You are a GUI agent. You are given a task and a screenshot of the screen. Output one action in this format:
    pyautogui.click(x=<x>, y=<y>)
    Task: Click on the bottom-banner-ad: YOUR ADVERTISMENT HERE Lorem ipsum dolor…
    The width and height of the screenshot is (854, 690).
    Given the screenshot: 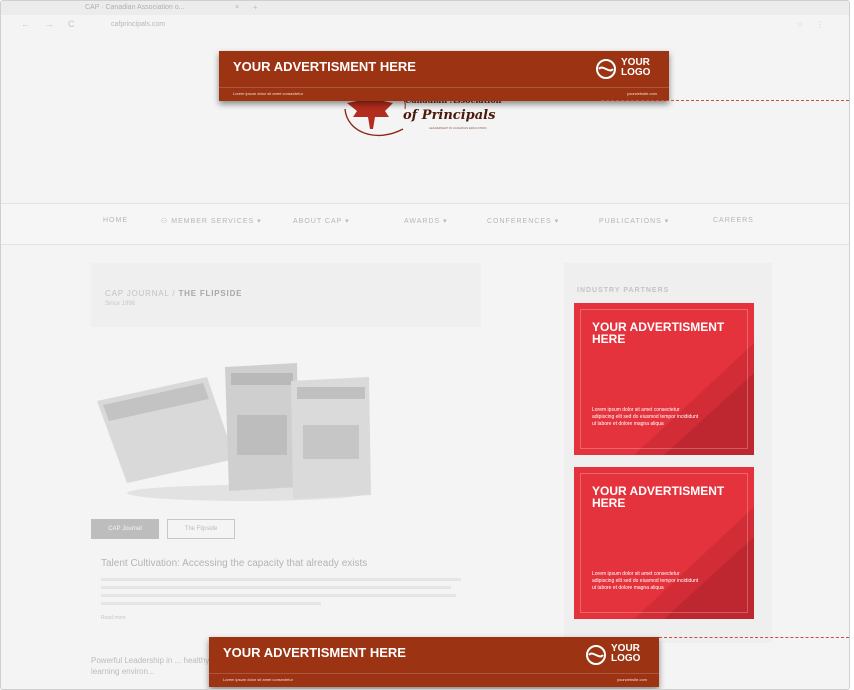 What is the action you would take?
    pyautogui.click(x=434, y=662)
    